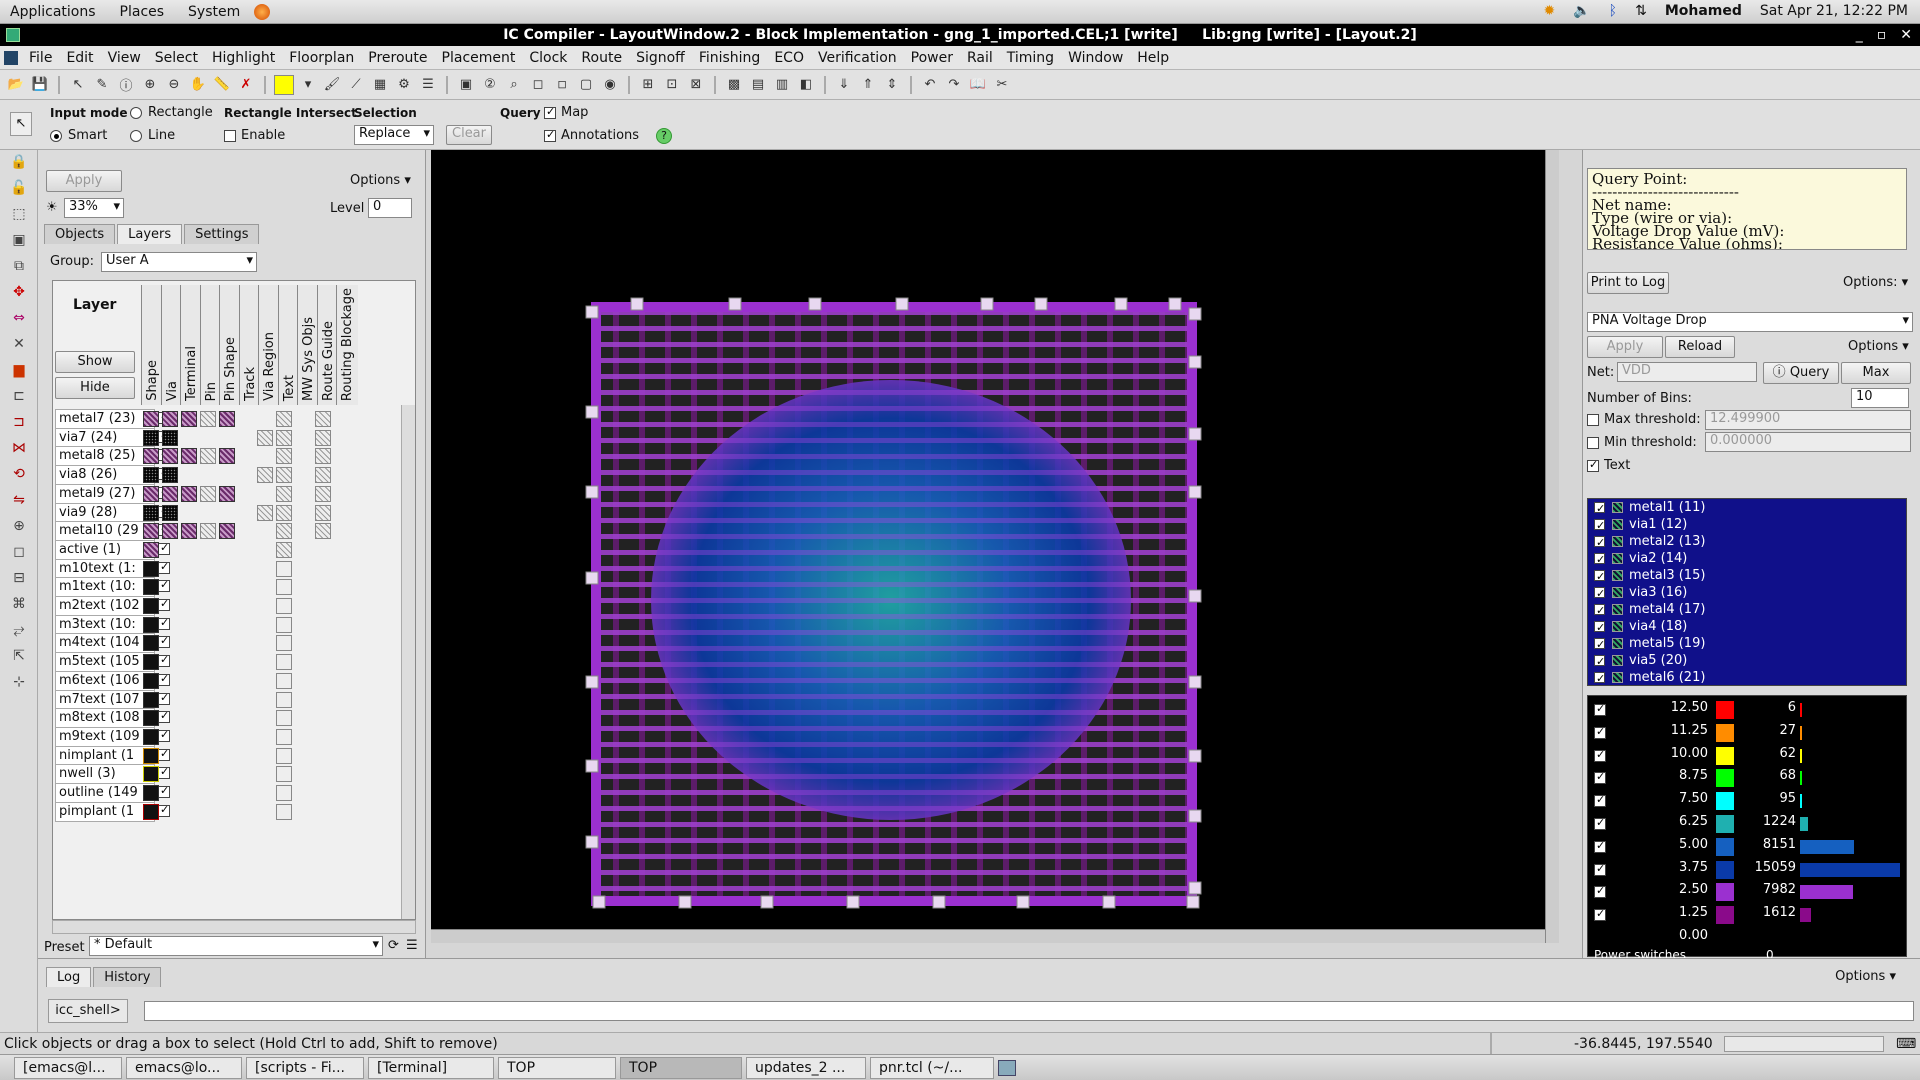 This screenshot has height=1080, width=1920. I want to click on color-icon: ▆, so click(19, 373).